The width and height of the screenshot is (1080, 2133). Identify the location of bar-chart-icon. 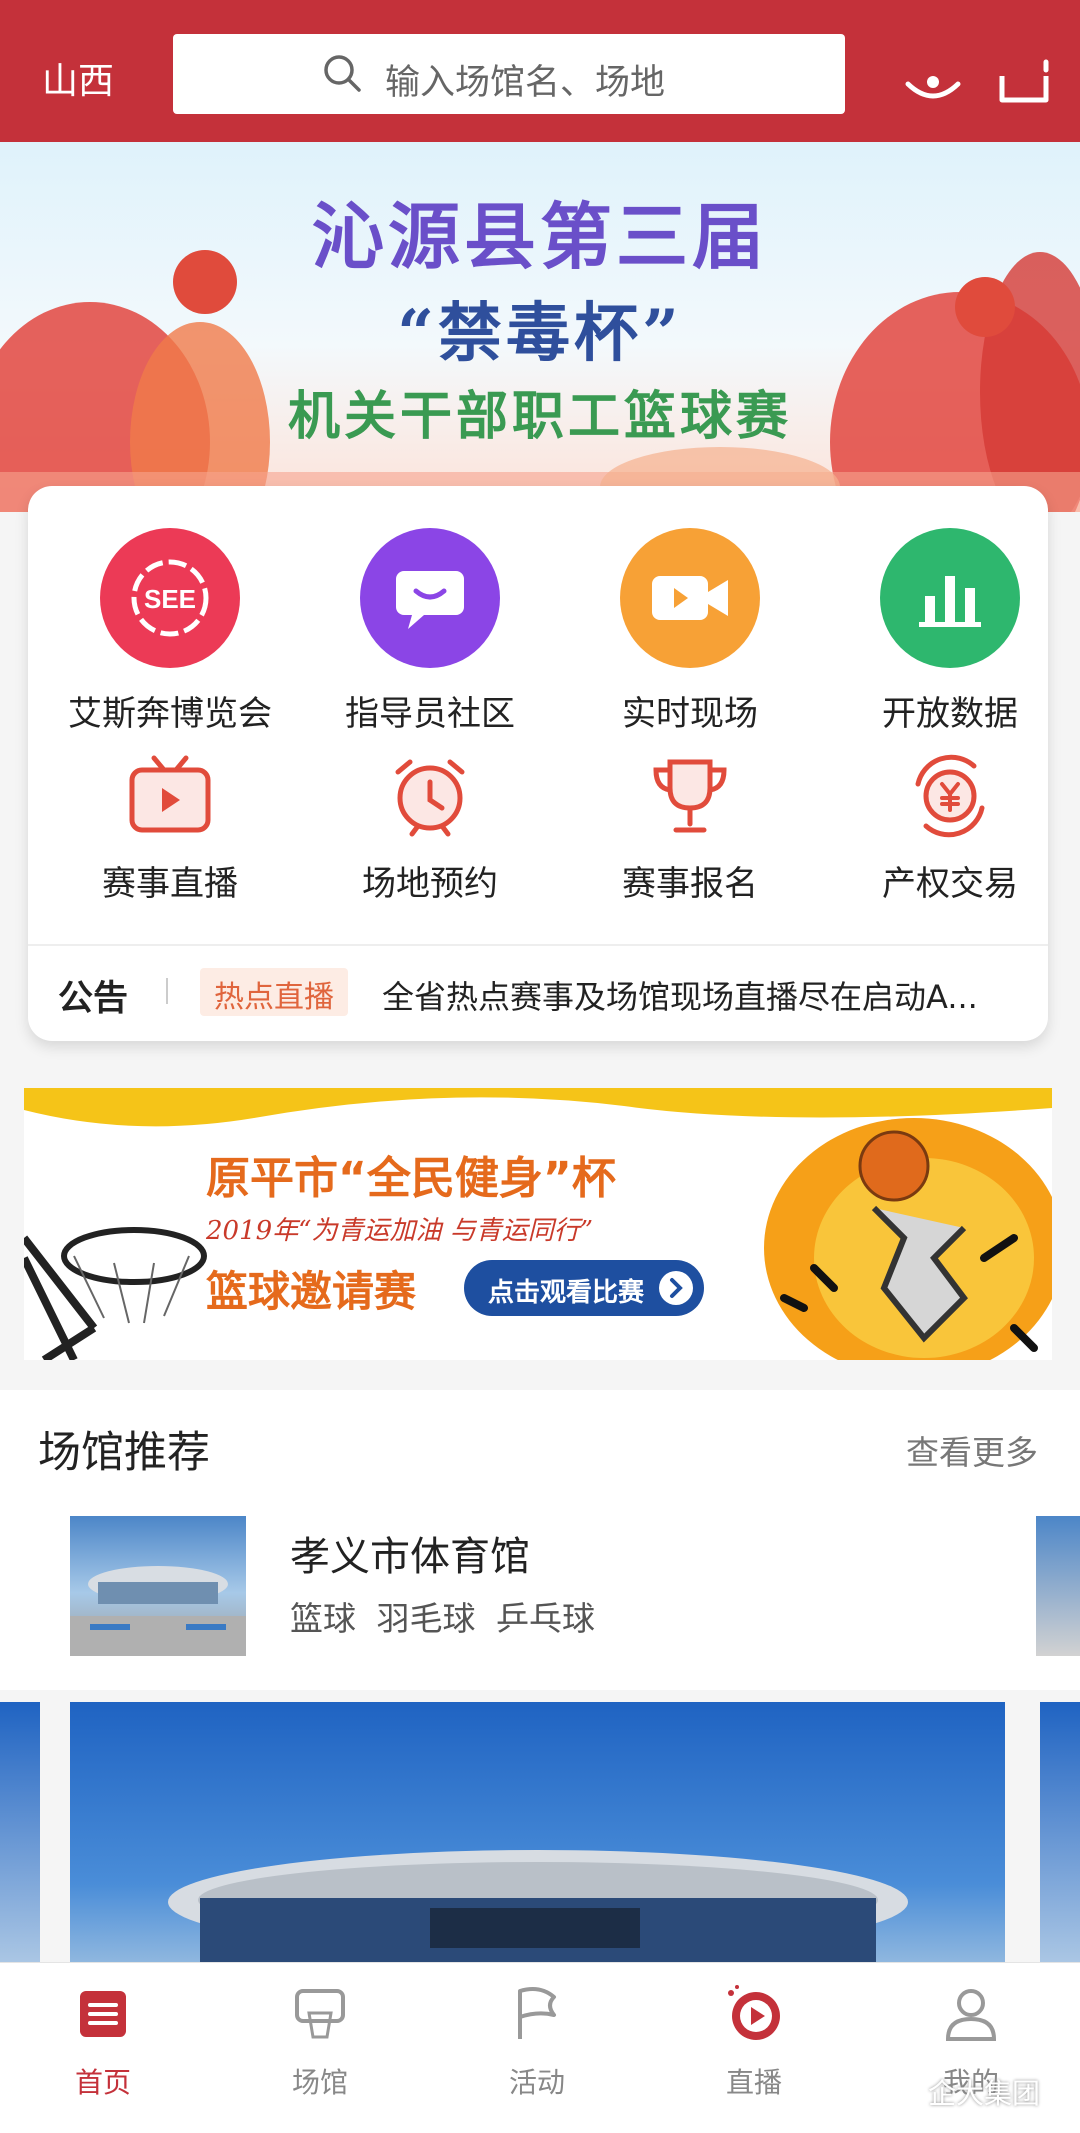
(950, 598).